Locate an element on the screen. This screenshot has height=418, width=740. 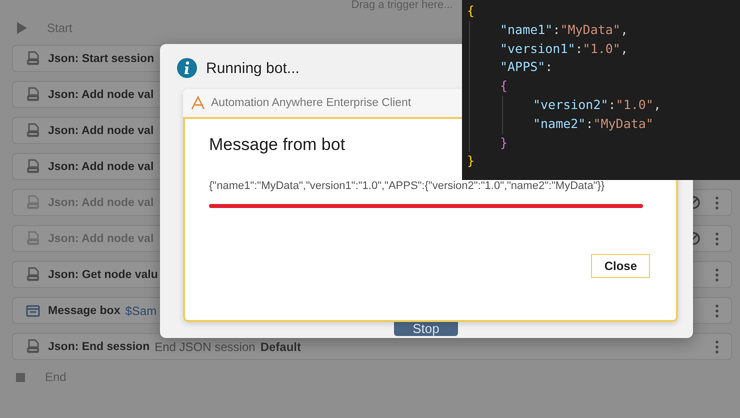
code-line: "version2":"1.0", is located at coordinates (597, 104).